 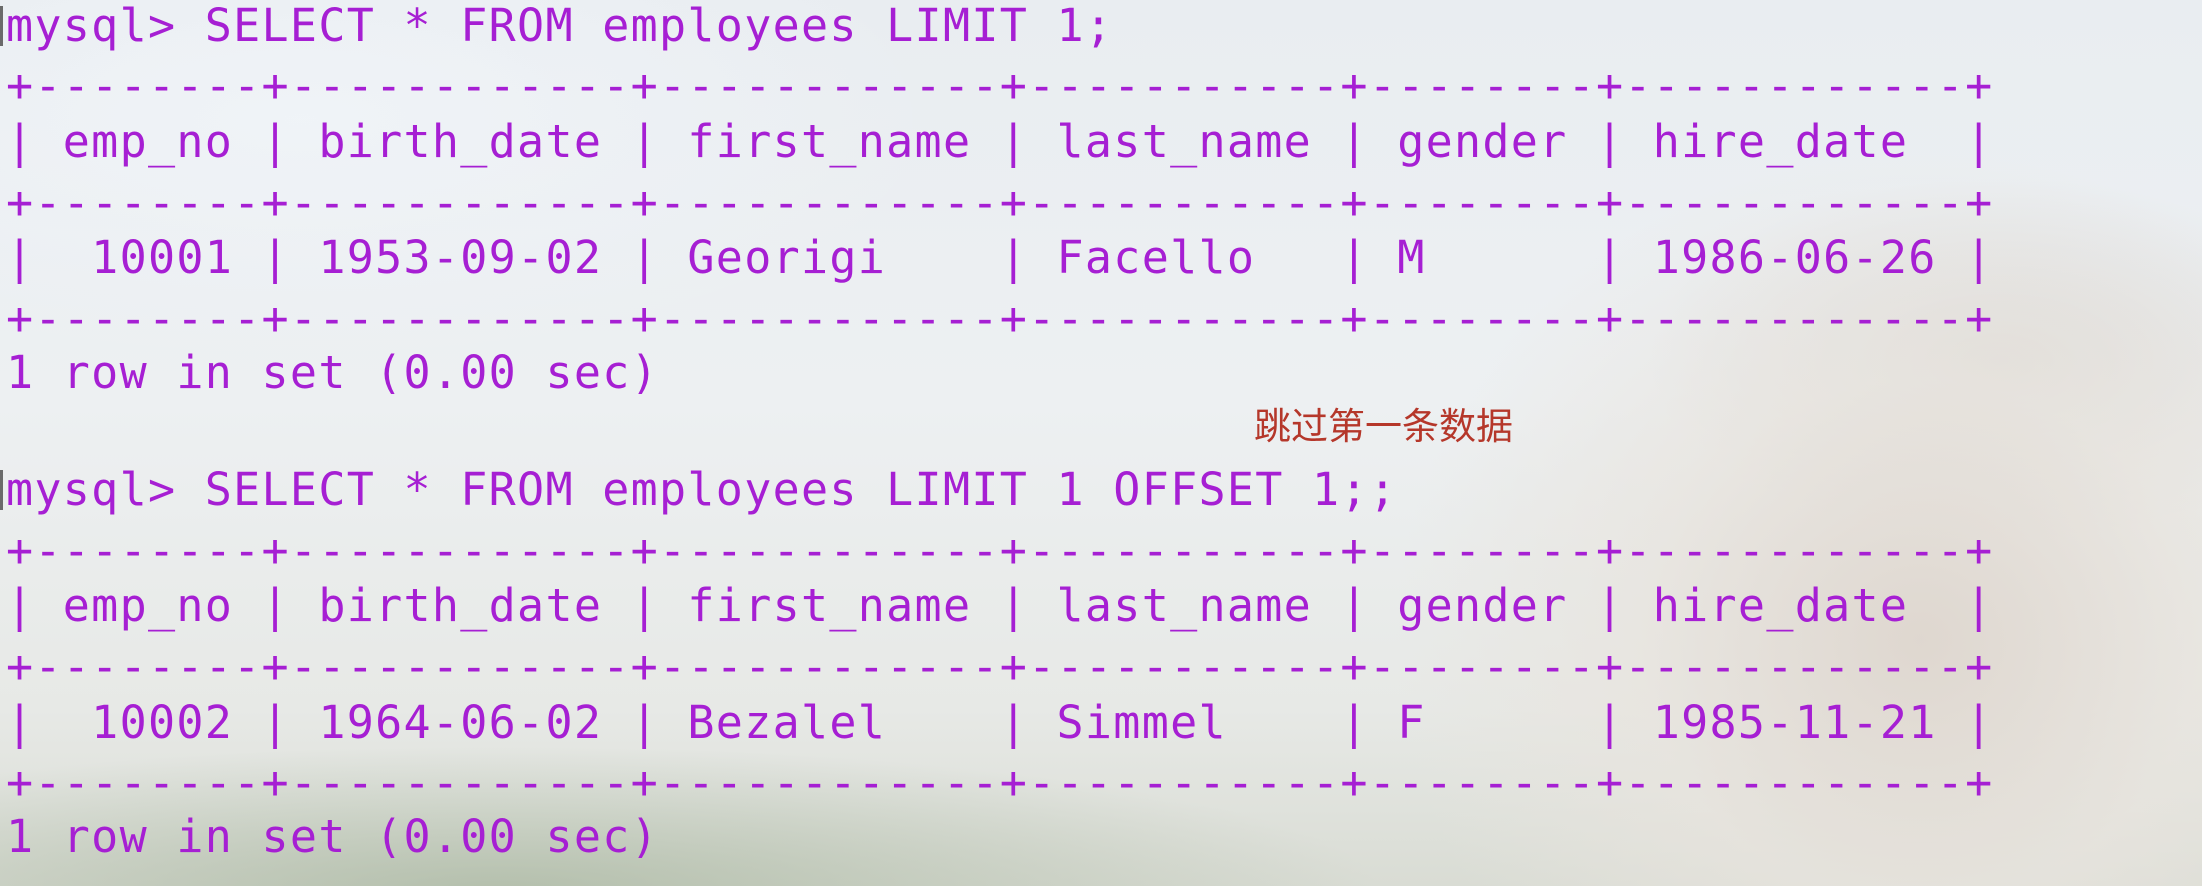 What do you see at coordinates (560, 26) in the screenshot?
I see `query1-command: mysql> SELECT * FROM employees LIMIT 1;` at bounding box center [560, 26].